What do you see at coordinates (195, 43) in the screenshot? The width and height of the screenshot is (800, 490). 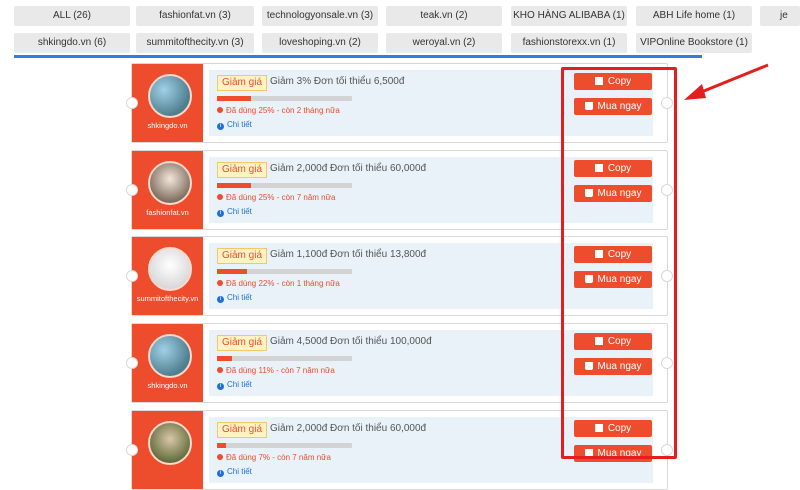 I see `filter-tab: summitofthecity.vn (3)` at bounding box center [195, 43].